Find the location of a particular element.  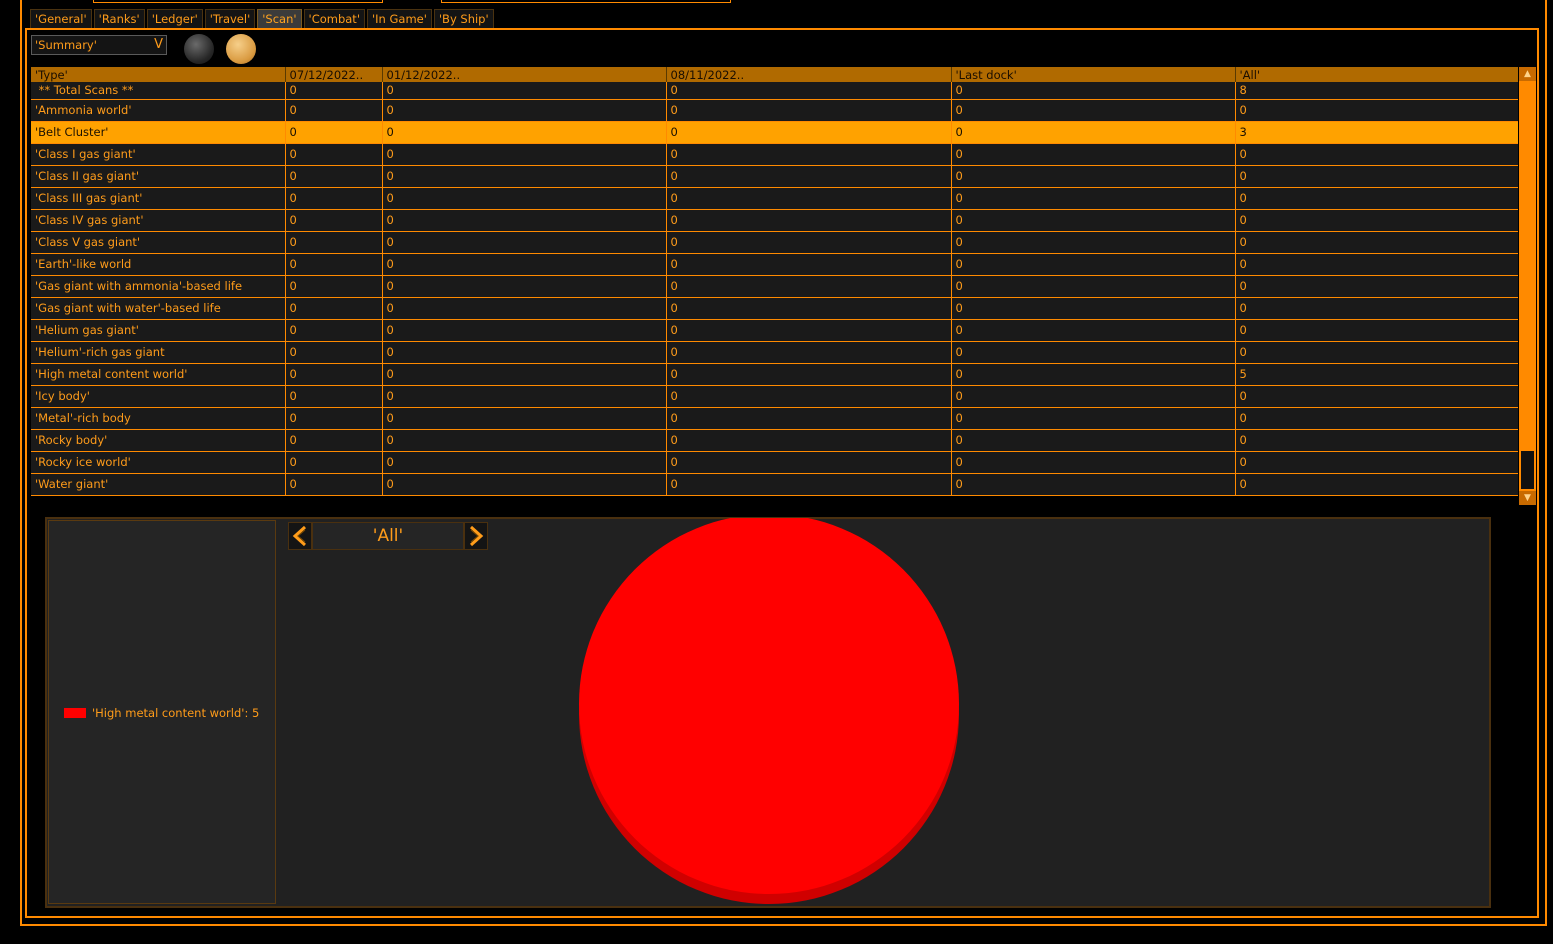

chevron-left-icon is located at coordinates (299, 536).